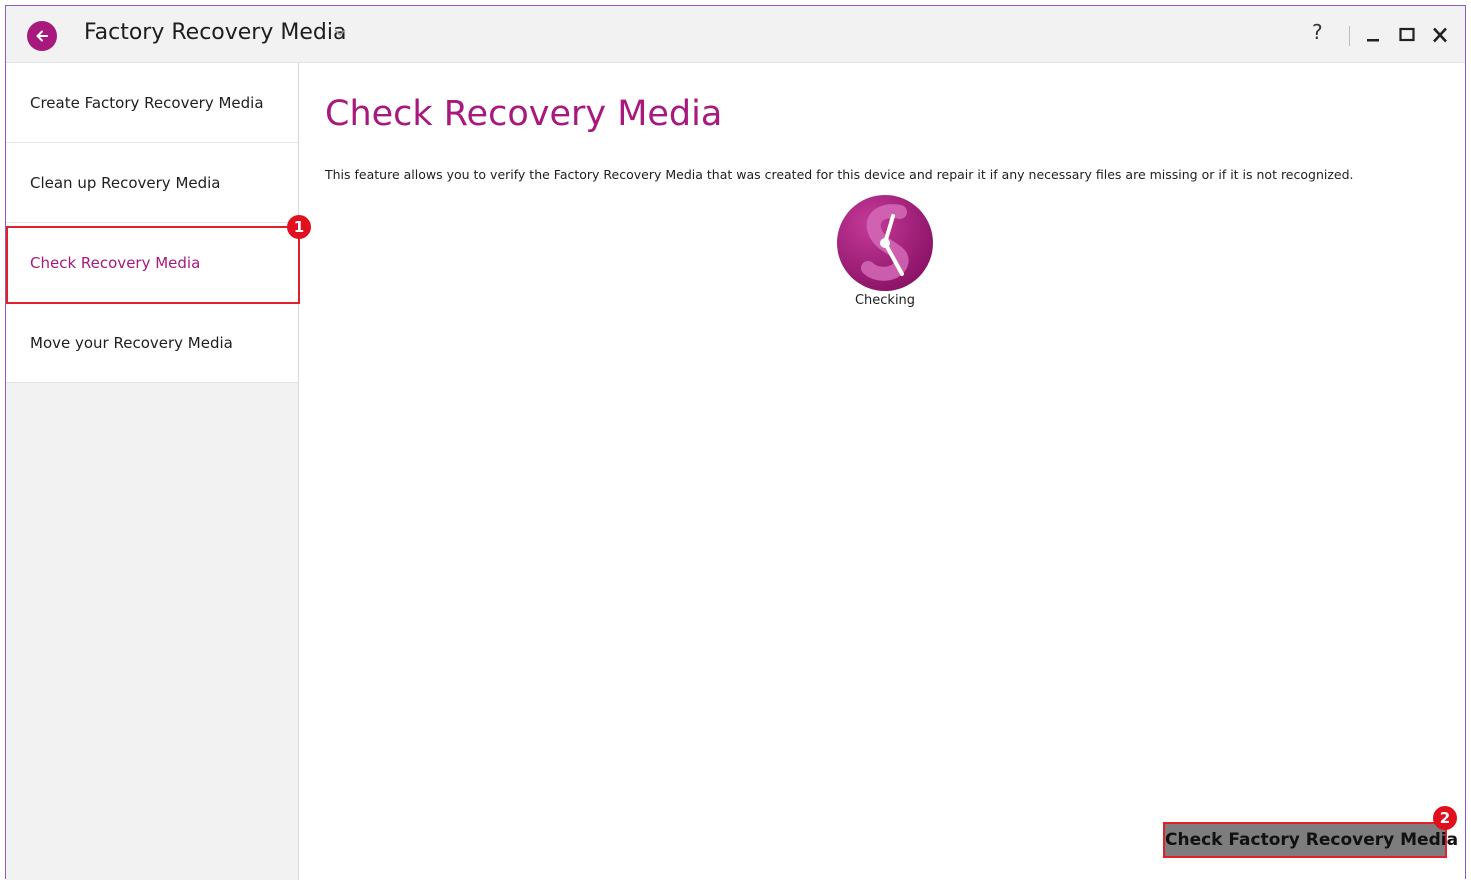 This screenshot has height=880, width=1471. I want to click on sidebar-item-label: Create Factory Recovery Media, so click(147, 103).